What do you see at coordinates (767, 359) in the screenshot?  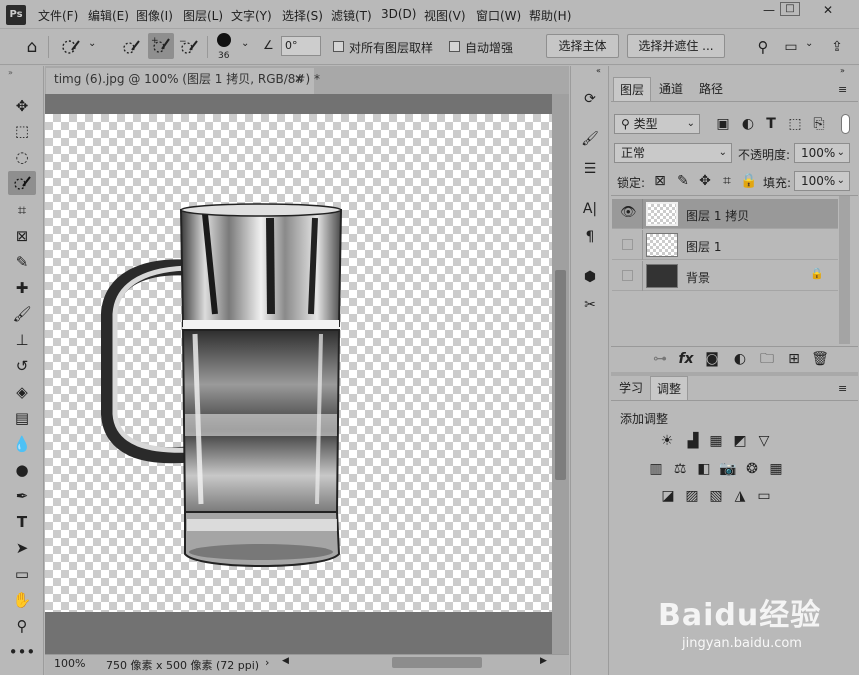 I see `new-group-icon: 🗀` at bounding box center [767, 359].